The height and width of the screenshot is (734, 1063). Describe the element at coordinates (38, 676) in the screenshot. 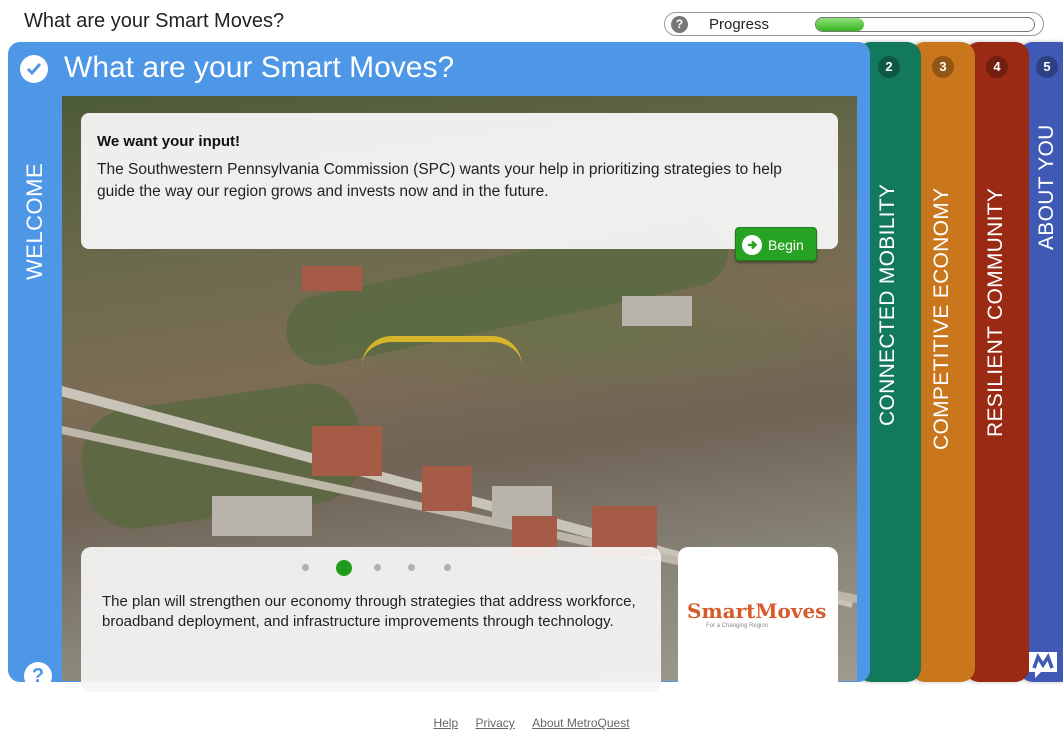

I see `help-icon: ?` at that location.